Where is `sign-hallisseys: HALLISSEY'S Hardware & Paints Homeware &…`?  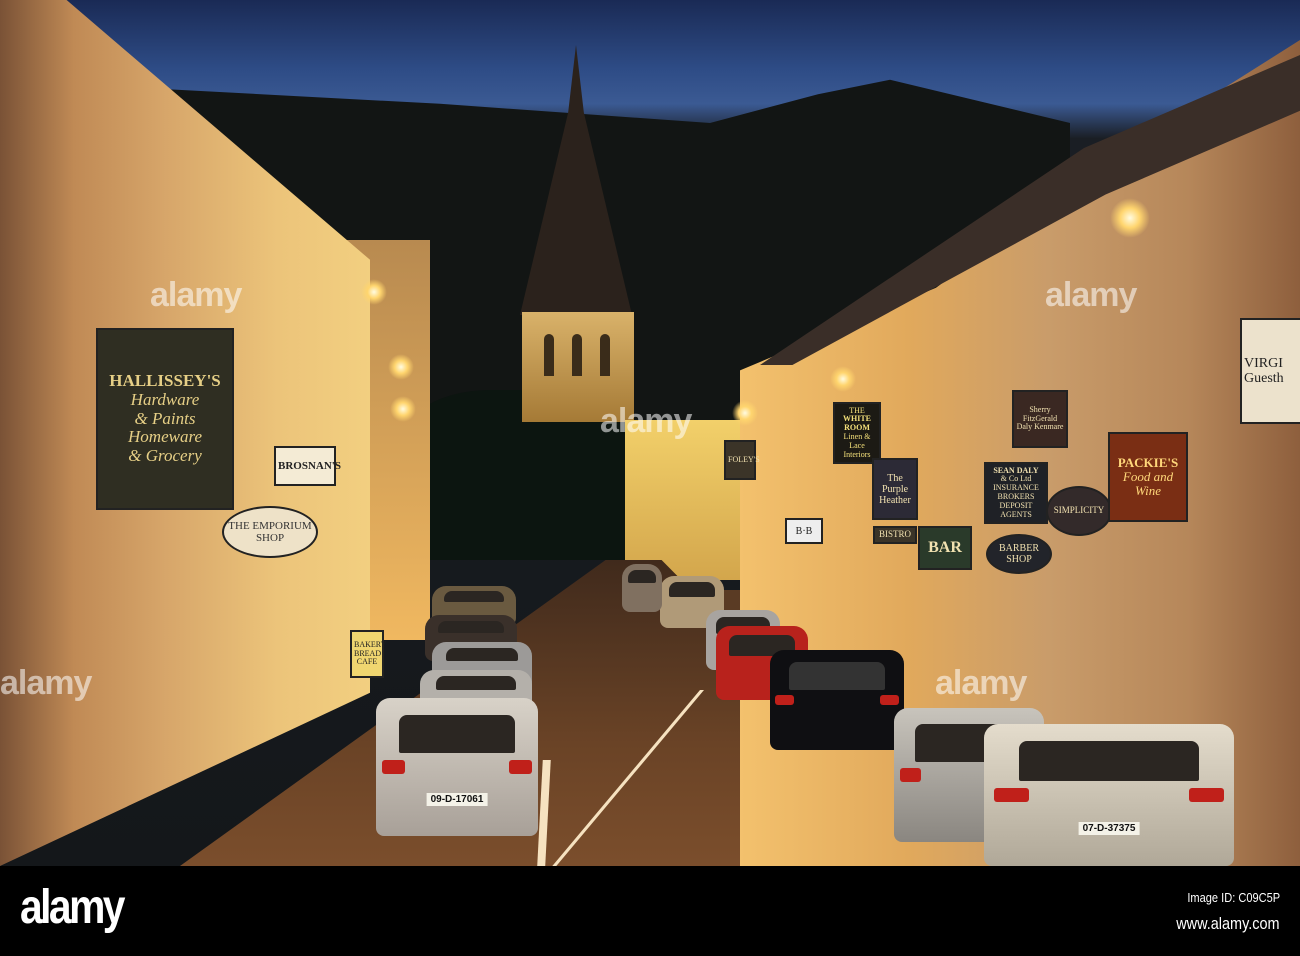
sign-hallisseys: HALLISSEY'S Hardware & Paints Homeware &… is located at coordinates (165, 419).